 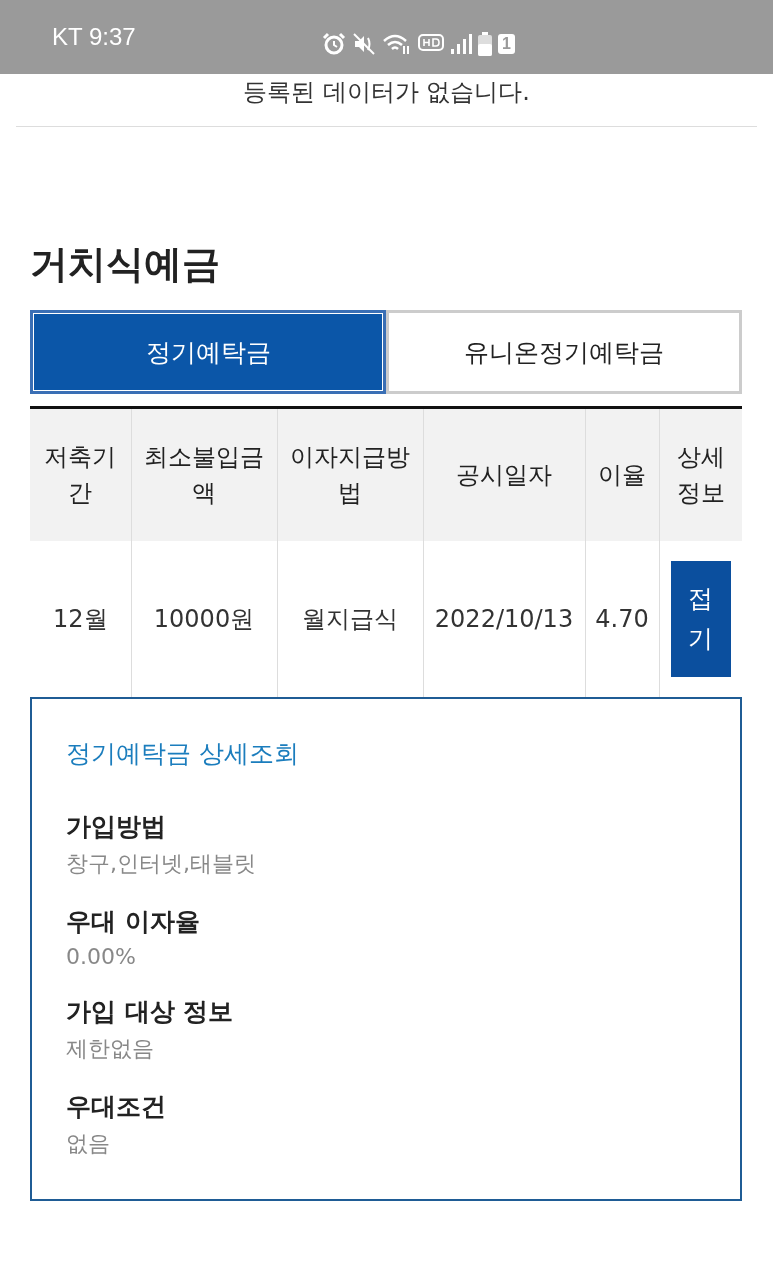 What do you see at coordinates (116, 827) in the screenshot?
I see `field-label: 가입방법` at bounding box center [116, 827].